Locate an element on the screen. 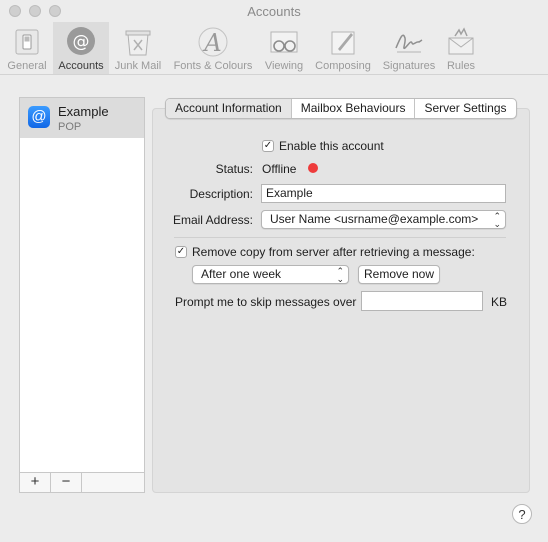 This screenshot has width=548, height=542. status-value: Offline is located at coordinates (279, 169).